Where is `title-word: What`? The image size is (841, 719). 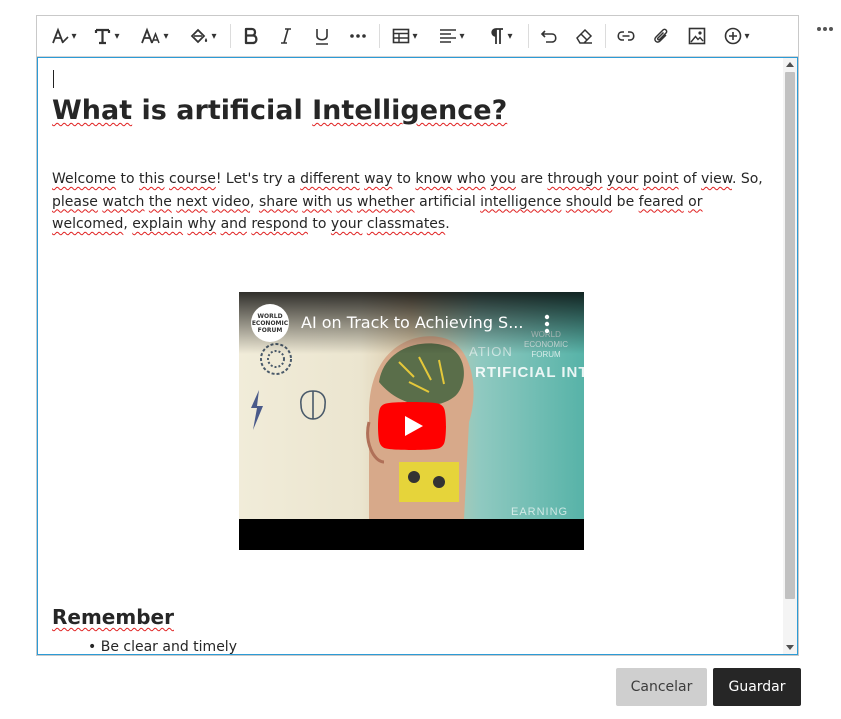
title-word: What is located at coordinates (92, 110).